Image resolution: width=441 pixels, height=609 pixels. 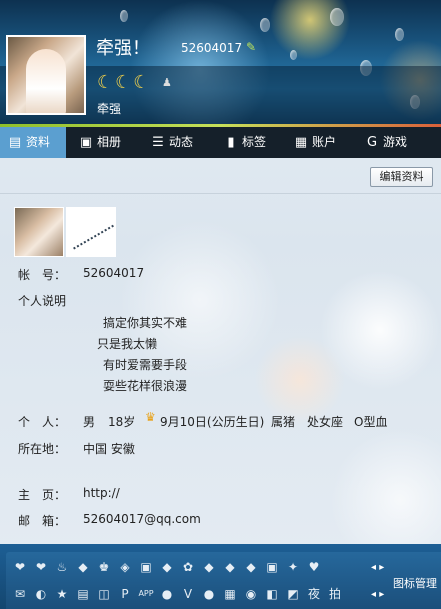 What do you see at coordinates (15, 142) in the screenshot?
I see `id-card-icon: ▤` at bounding box center [15, 142].